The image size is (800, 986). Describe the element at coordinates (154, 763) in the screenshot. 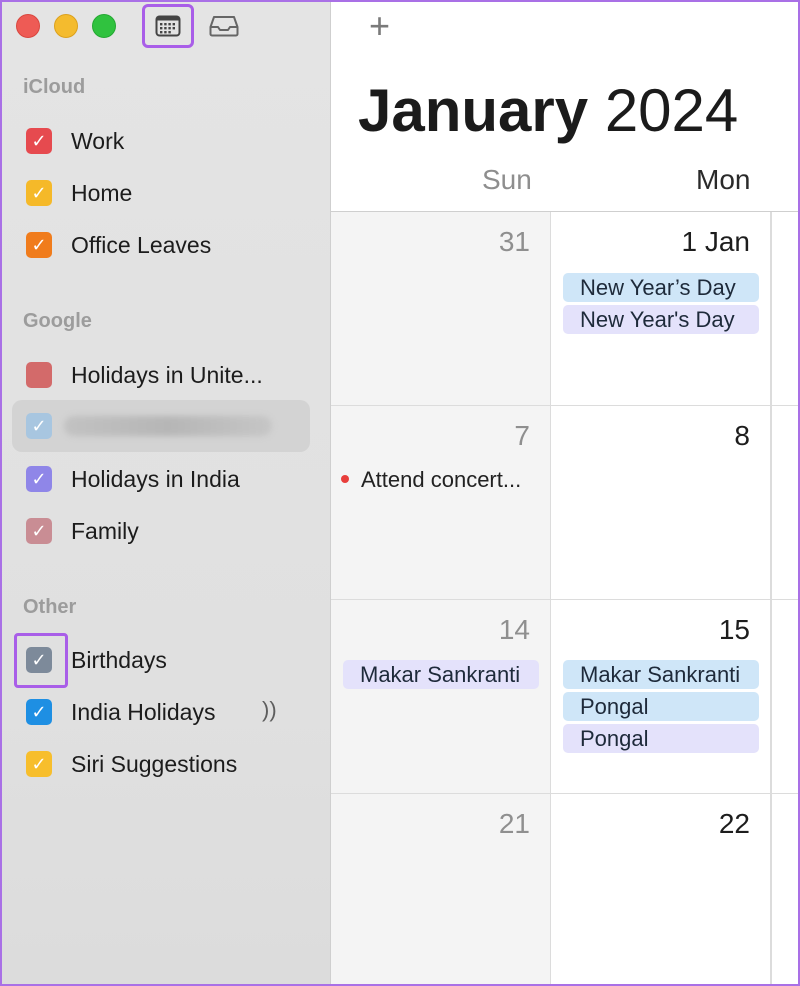

I see `calendar-label: Siri Suggestions` at that location.